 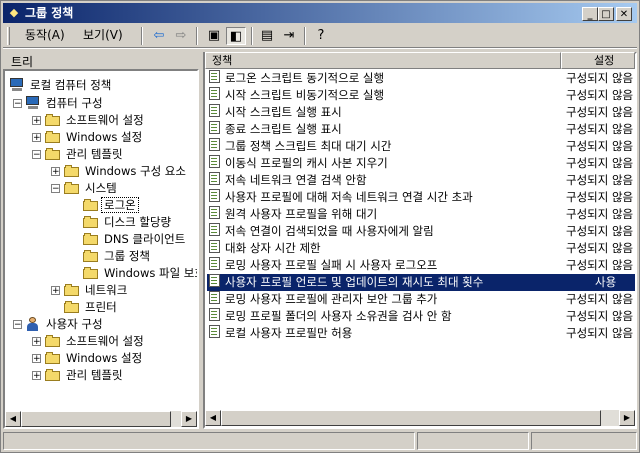 I want to click on tree-item-user-windows-settings: Windows 설정, so click(x=94, y=358).